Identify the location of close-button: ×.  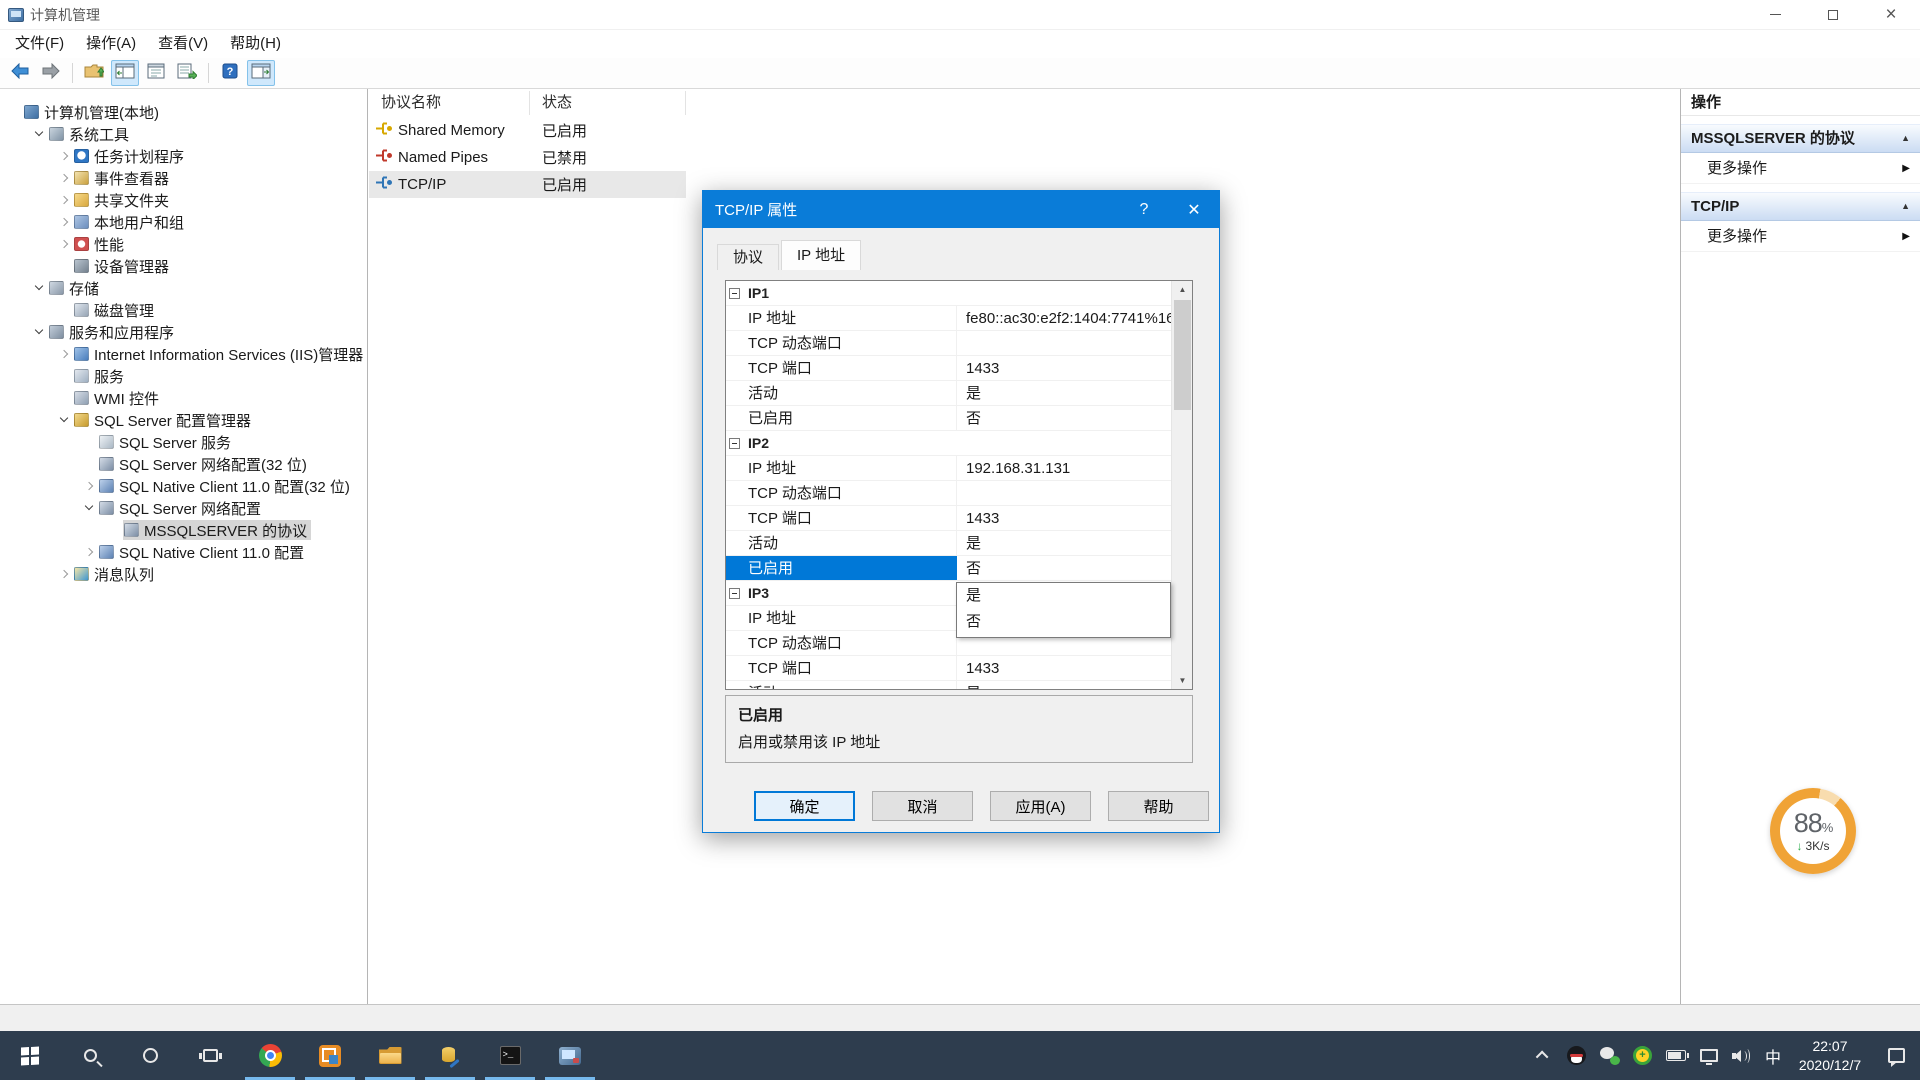
(1891, 14).